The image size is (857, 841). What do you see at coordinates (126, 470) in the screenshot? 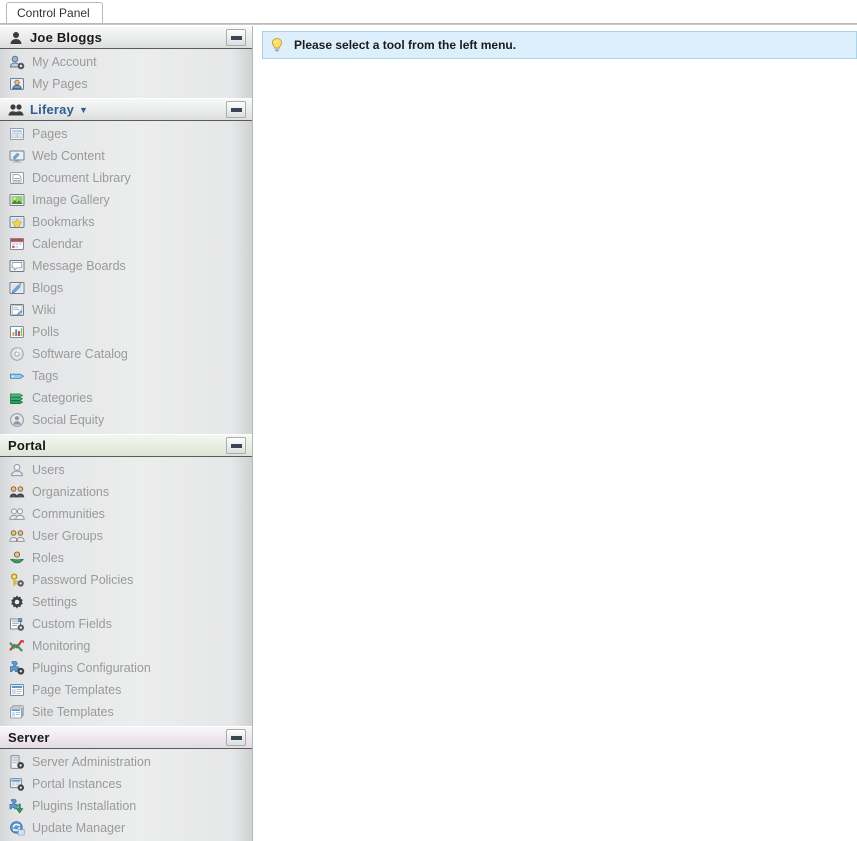
I see `sidebar-item-users: Users` at bounding box center [126, 470].